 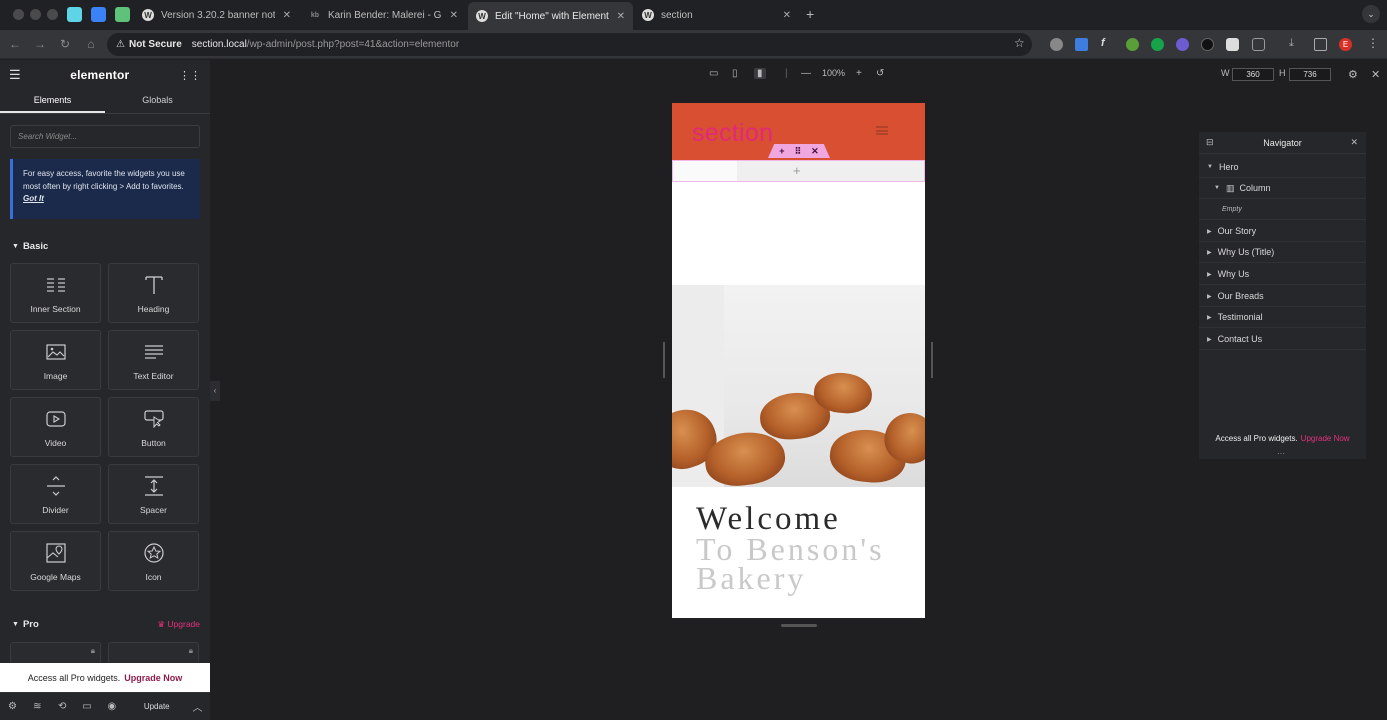 I want to click on update-button: Update, so click(x=156, y=706).